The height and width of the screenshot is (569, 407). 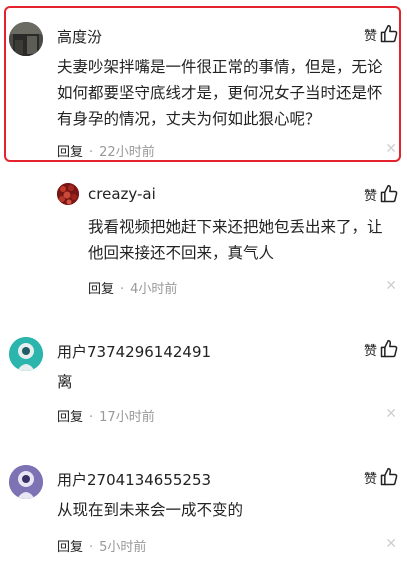 I want to click on comment-meta: 回复 · 22小时前, so click(x=106, y=150).